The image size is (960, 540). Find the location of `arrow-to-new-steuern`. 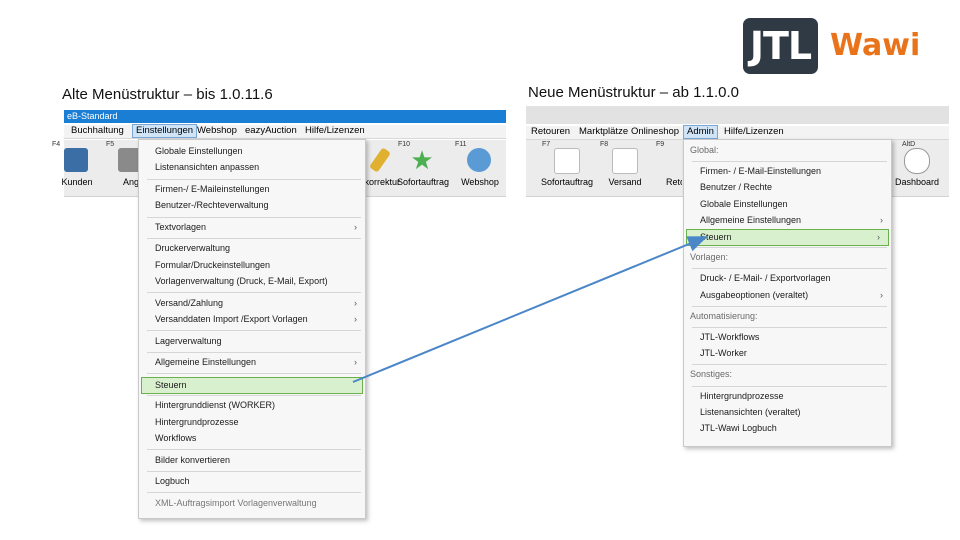

arrow-to-new-steuern is located at coordinates (530, 309).